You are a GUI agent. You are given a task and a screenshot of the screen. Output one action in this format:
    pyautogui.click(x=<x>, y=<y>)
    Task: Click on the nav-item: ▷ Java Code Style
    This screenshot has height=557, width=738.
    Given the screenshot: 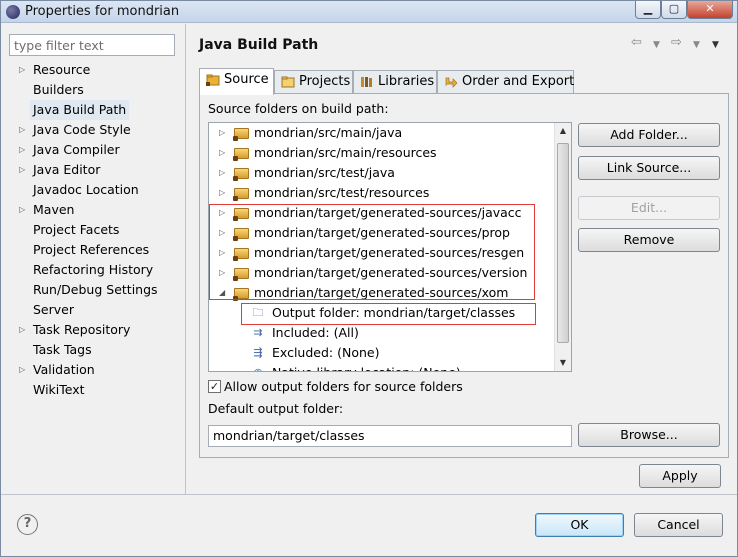 What is the action you would take?
    pyautogui.click(x=93, y=130)
    